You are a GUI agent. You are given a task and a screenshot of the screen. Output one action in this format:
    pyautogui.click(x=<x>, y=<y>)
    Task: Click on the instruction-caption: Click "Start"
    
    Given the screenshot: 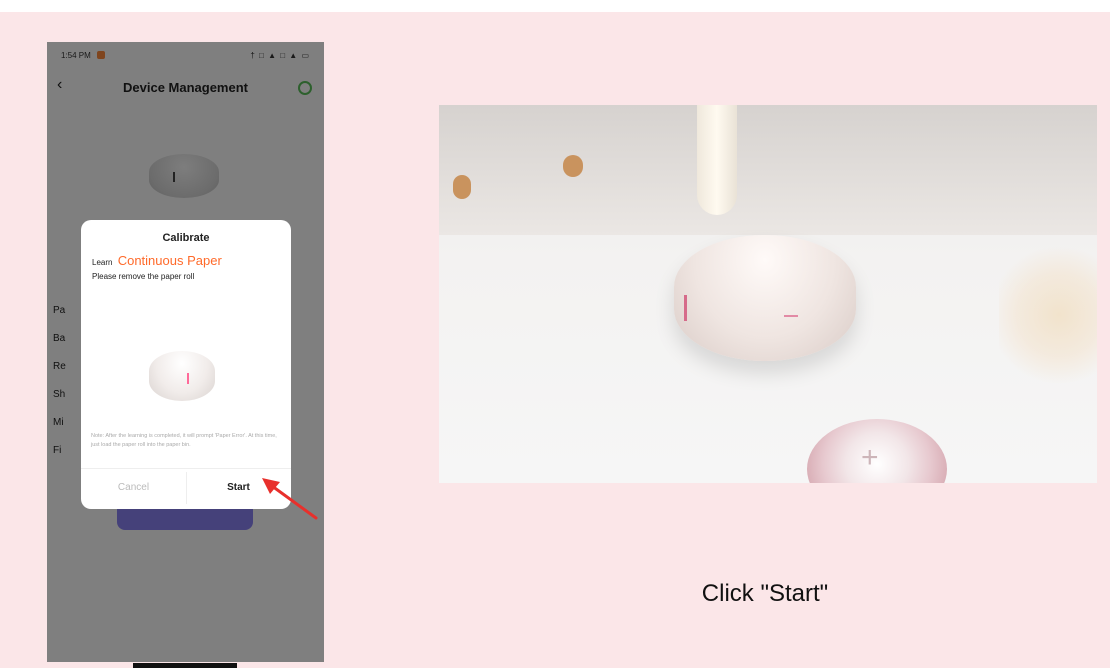 What is the action you would take?
    pyautogui.click(x=765, y=593)
    